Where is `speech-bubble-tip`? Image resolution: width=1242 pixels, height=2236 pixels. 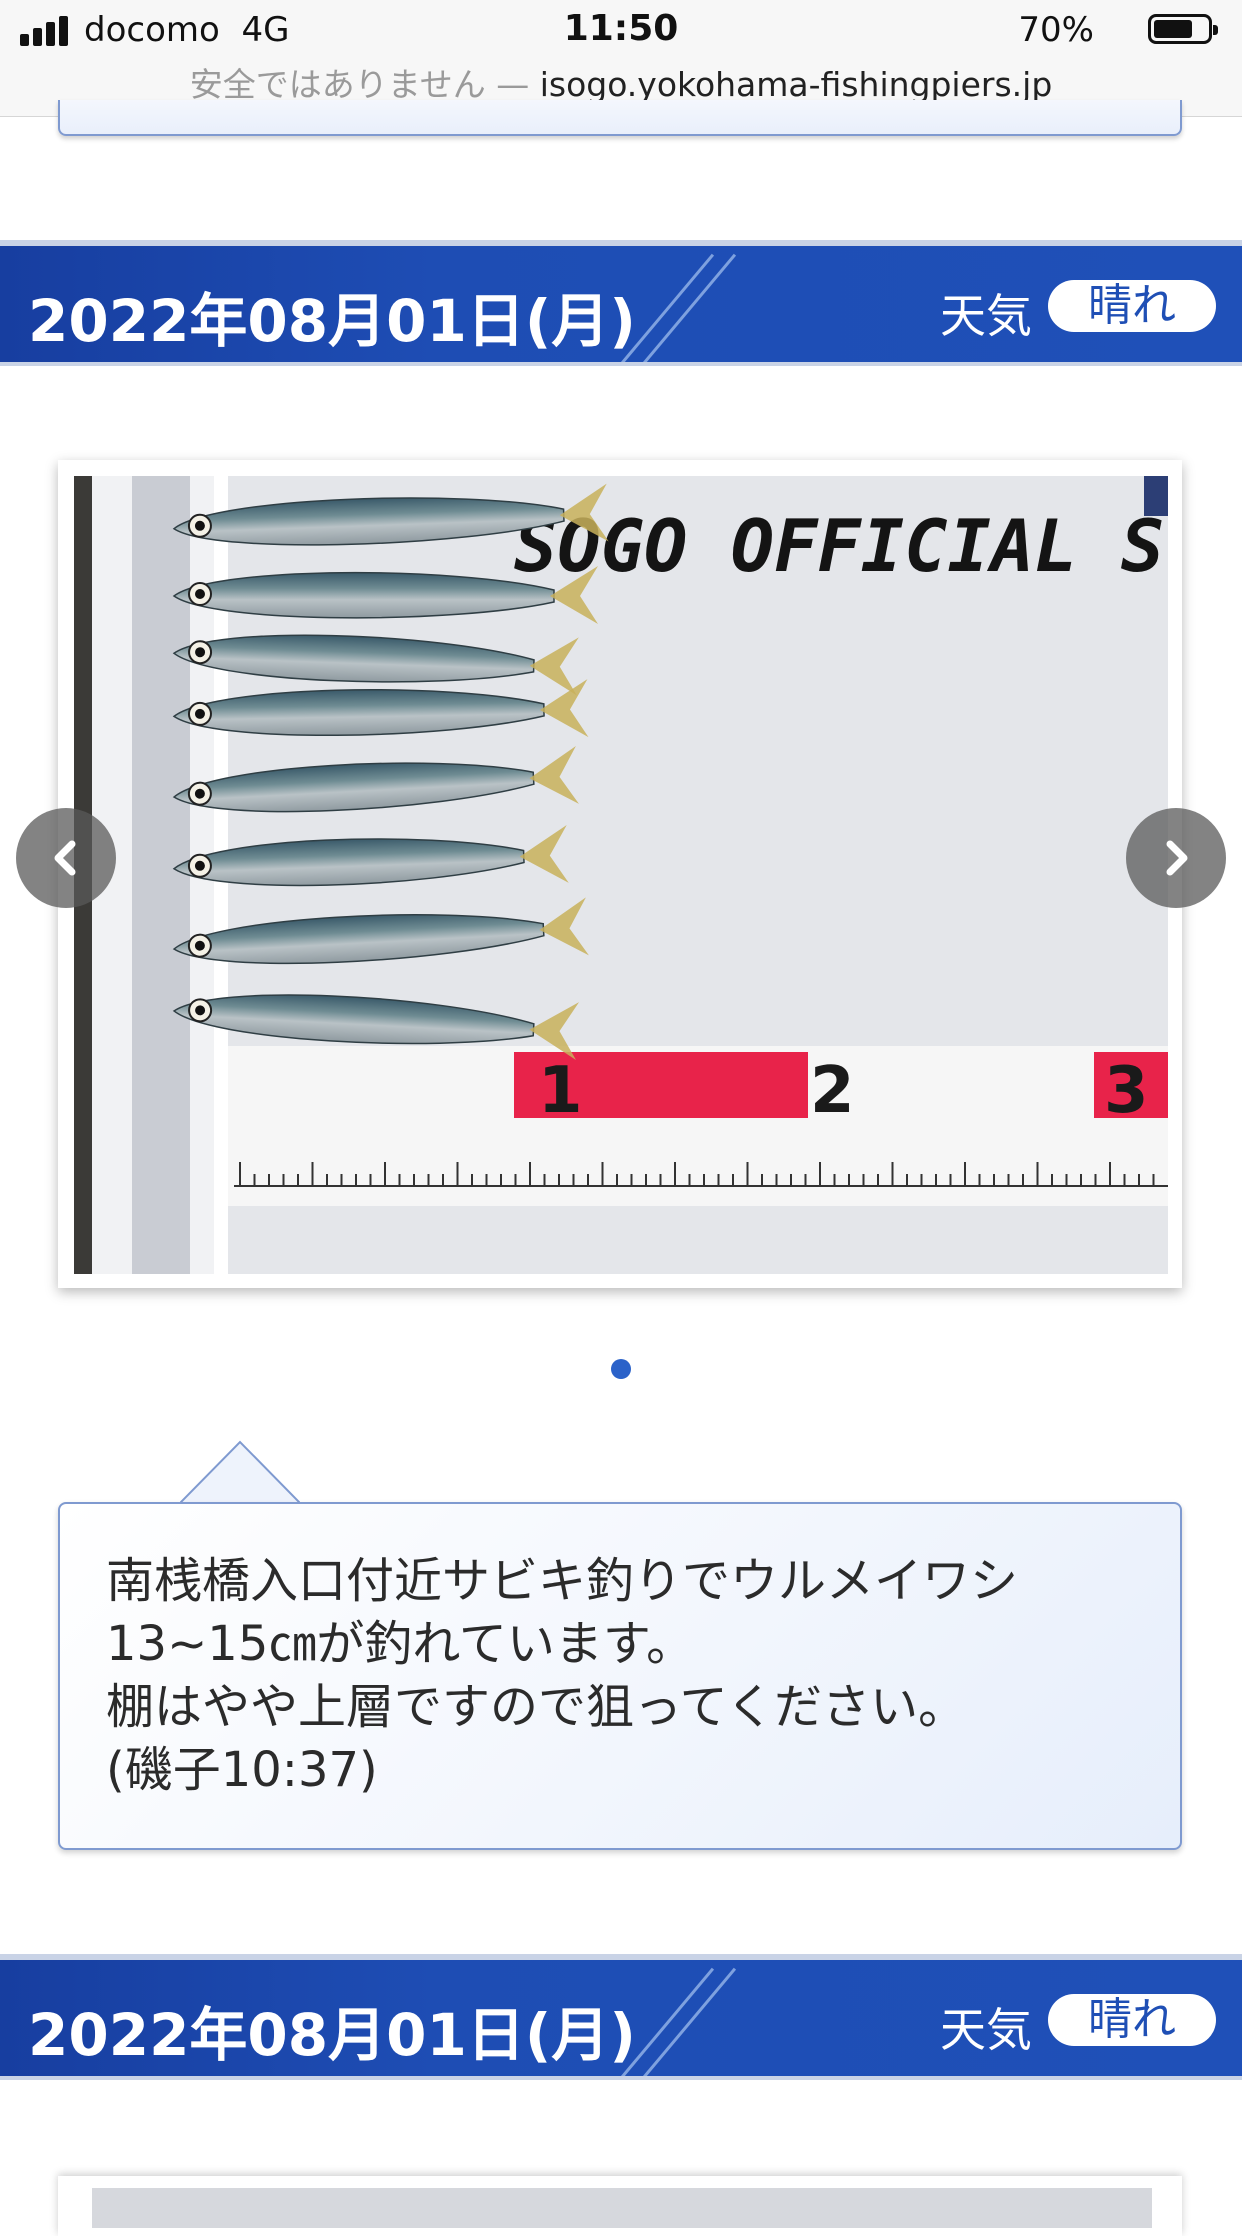 speech-bubble-tip is located at coordinates (240, 1472).